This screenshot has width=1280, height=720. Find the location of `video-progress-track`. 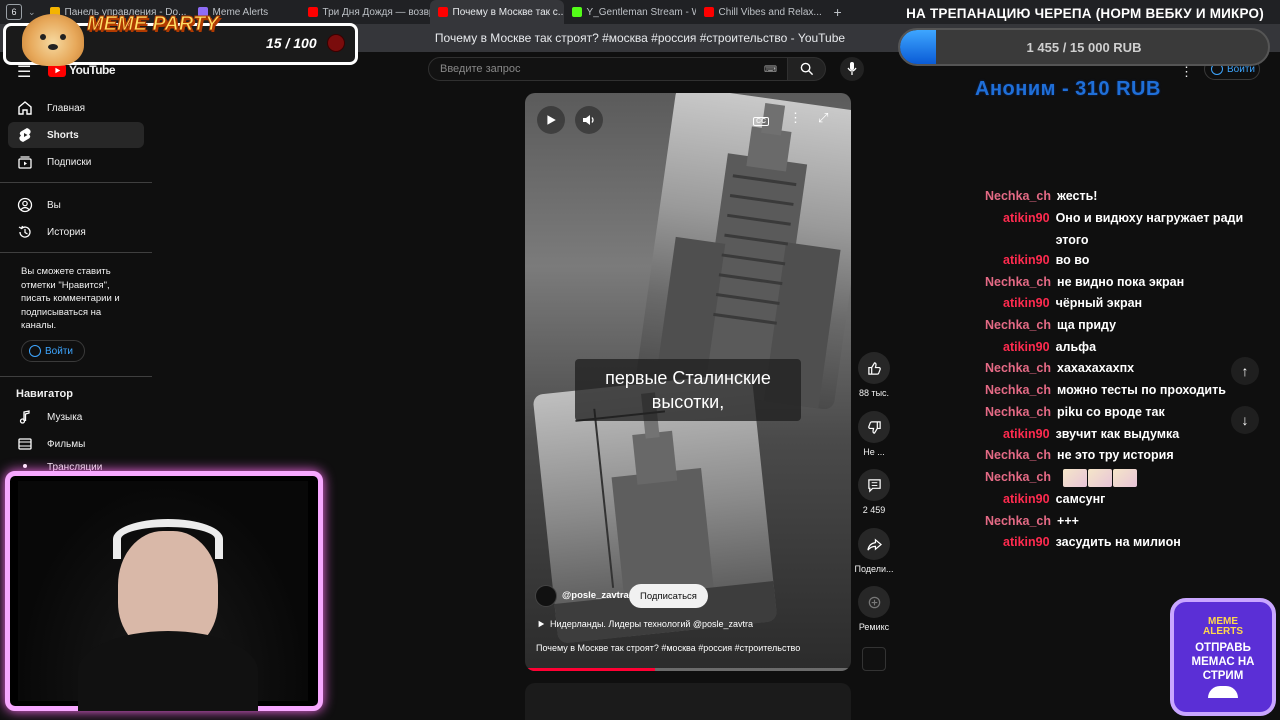

video-progress-track is located at coordinates (688, 669).